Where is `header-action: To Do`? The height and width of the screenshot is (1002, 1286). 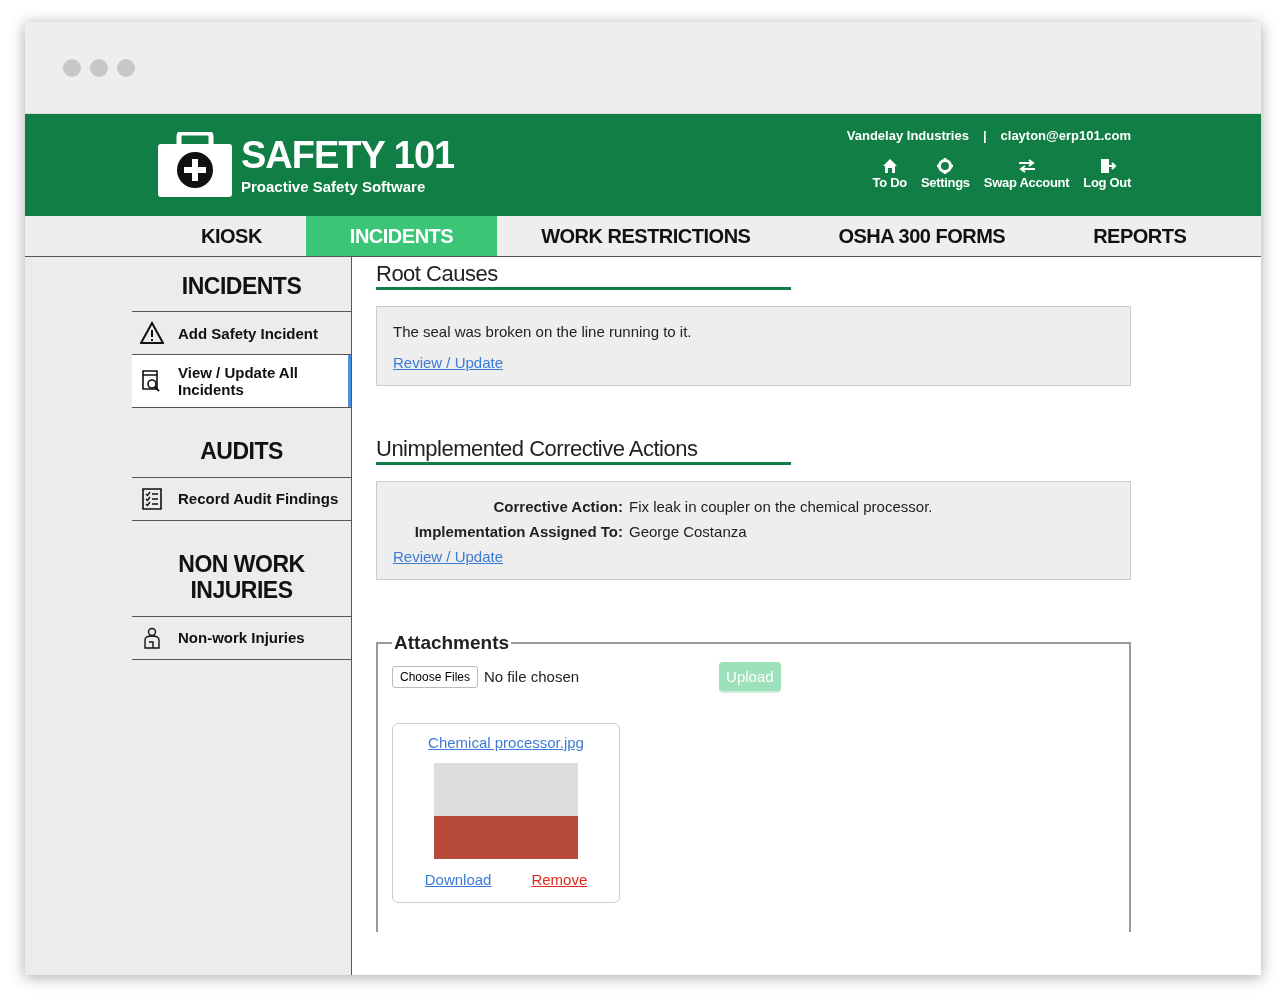
header-action: To Do is located at coordinates (889, 173).